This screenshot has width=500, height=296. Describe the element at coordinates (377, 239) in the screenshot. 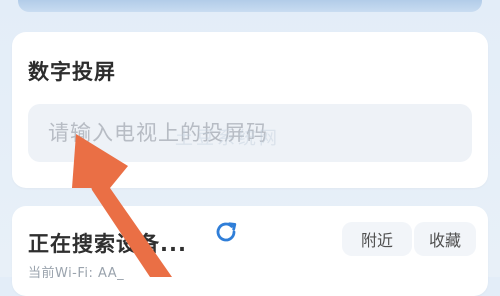

I see `tab-nearby: 附近` at that location.